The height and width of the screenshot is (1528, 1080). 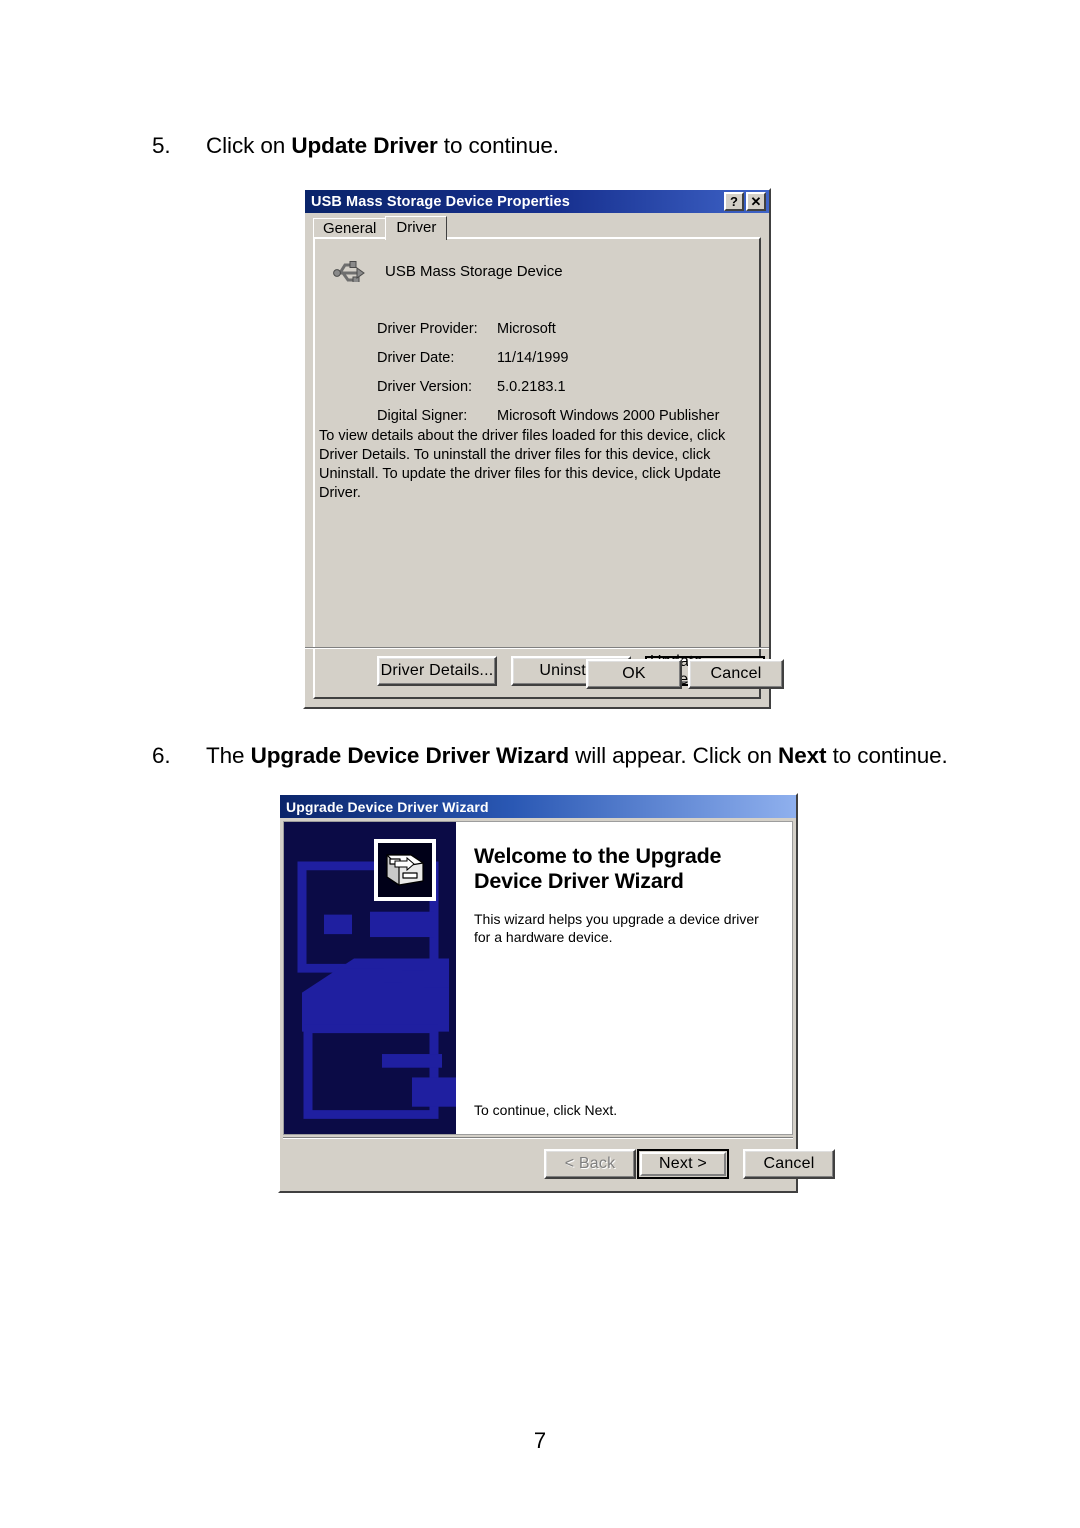 I want to click on wizard-title: Upgrade Device Driver Wizard, so click(x=387, y=806).